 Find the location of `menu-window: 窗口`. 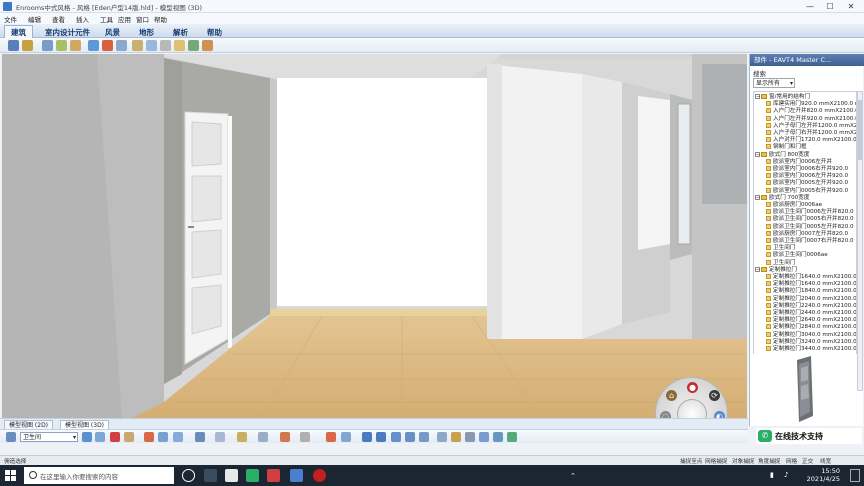

menu-window: 窗口 is located at coordinates (142, 19).